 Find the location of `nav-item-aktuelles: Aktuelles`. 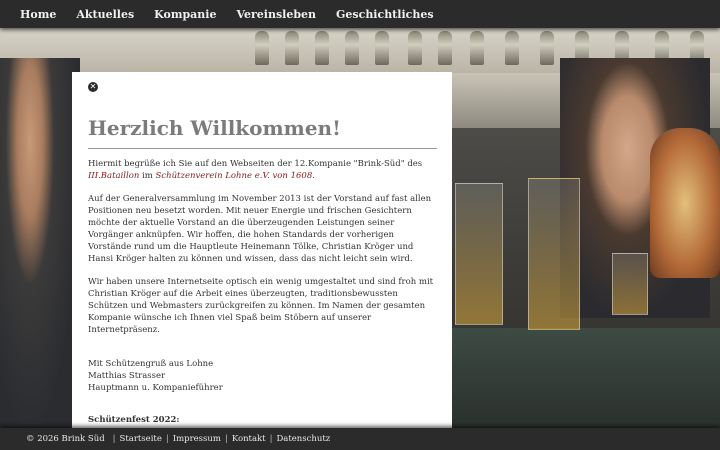

nav-item-aktuelles: Aktuelles is located at coordinates (105, 14).